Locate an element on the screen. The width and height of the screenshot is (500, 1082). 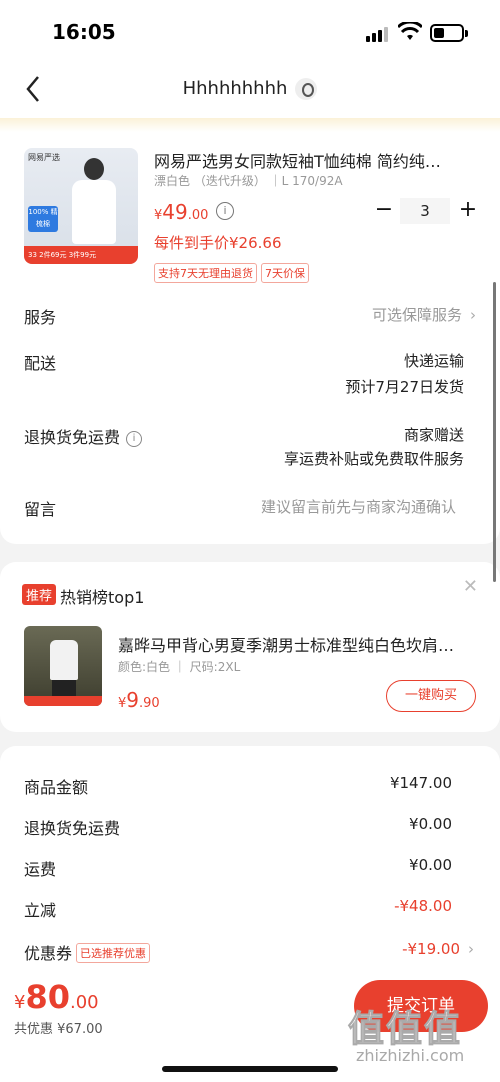
total-price: ¥80.00 is located at coordinates (56, 997).